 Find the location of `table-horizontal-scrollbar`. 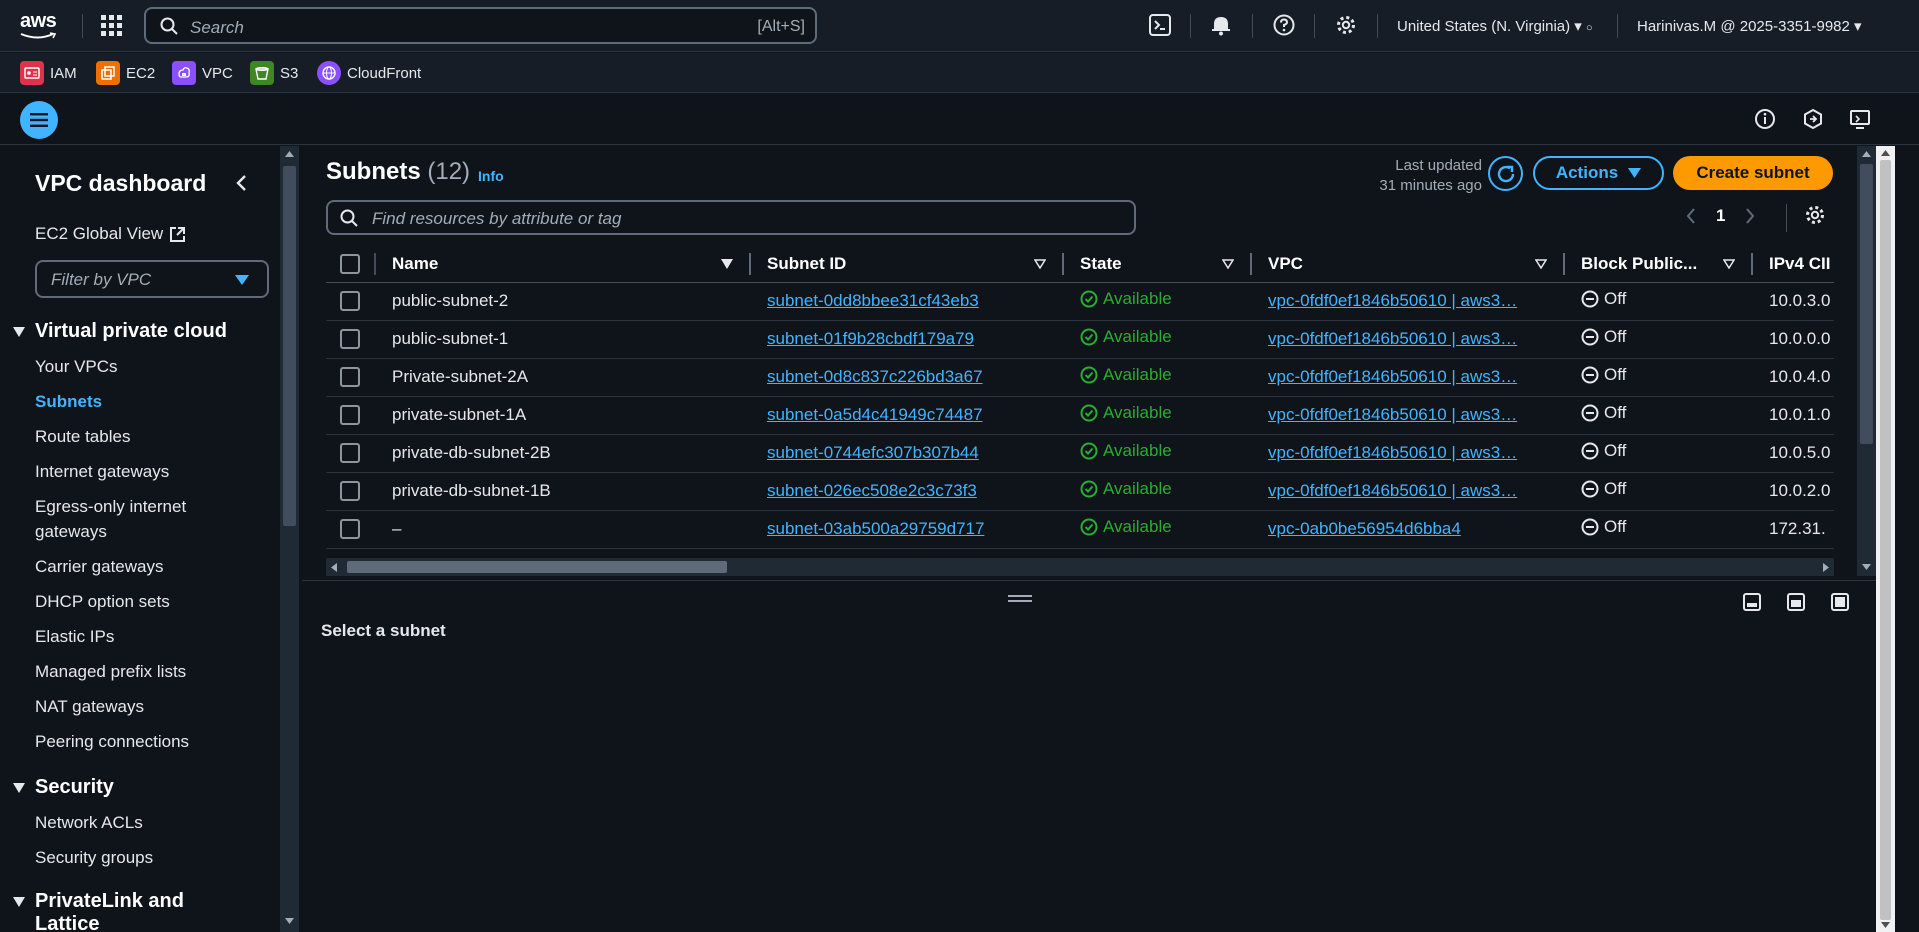

table-horizontal-scrollbar is located at coordinates (1080, 567).